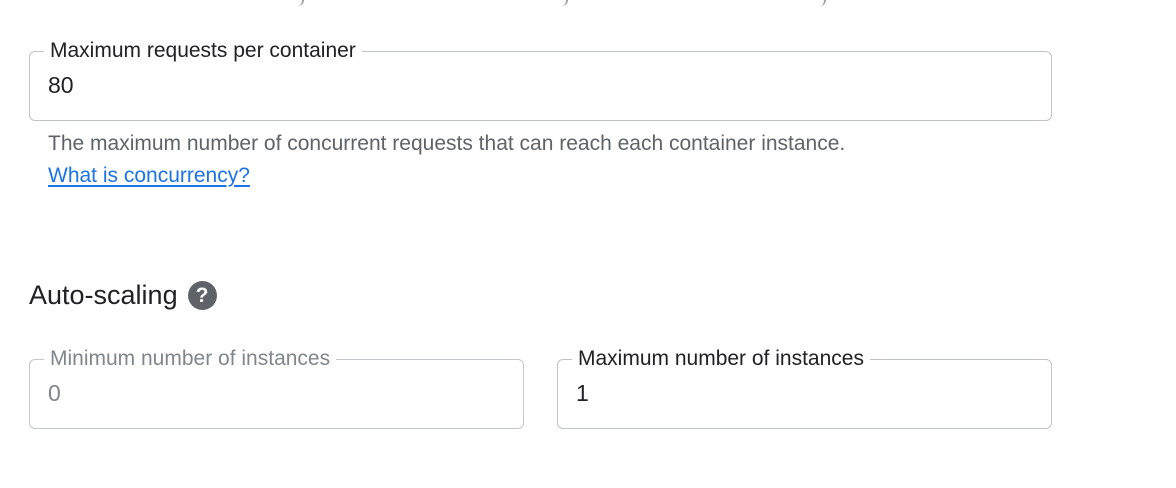 This screenshot has height=488, width=1176. I want to click on max-requests-label: Maximum requests per container, so click(203, 51).